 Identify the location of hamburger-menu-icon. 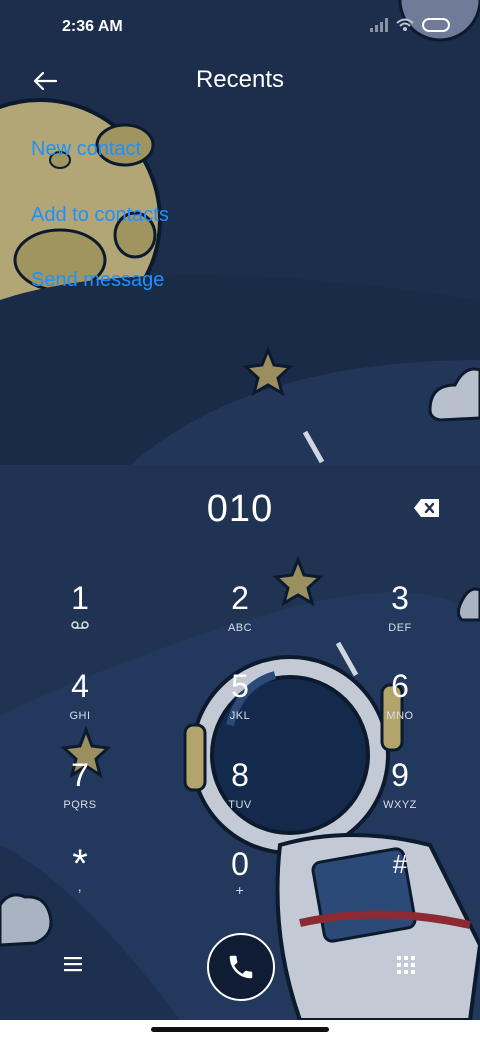
(73, 964).